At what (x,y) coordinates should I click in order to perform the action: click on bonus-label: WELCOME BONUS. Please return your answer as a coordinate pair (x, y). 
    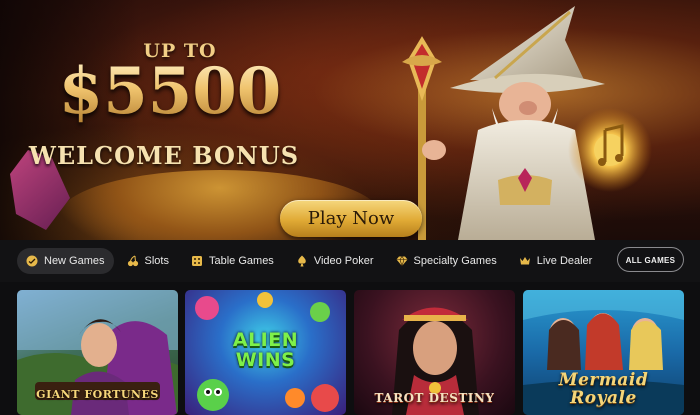
    Looking at the image, I should click on (164, 155).